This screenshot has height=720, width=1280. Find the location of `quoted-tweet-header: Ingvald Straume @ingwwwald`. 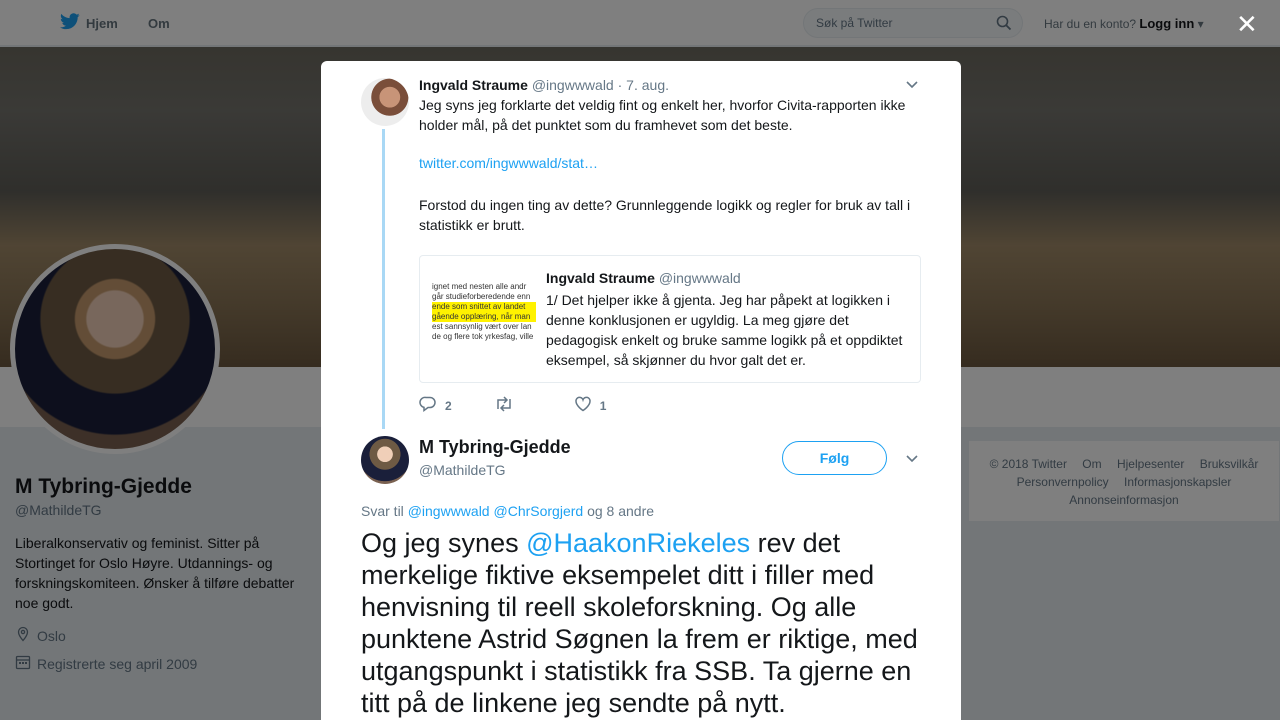

quoted-tweet-header: Ingvald Straume @ingwwwald is located at coordinates (643, 278).